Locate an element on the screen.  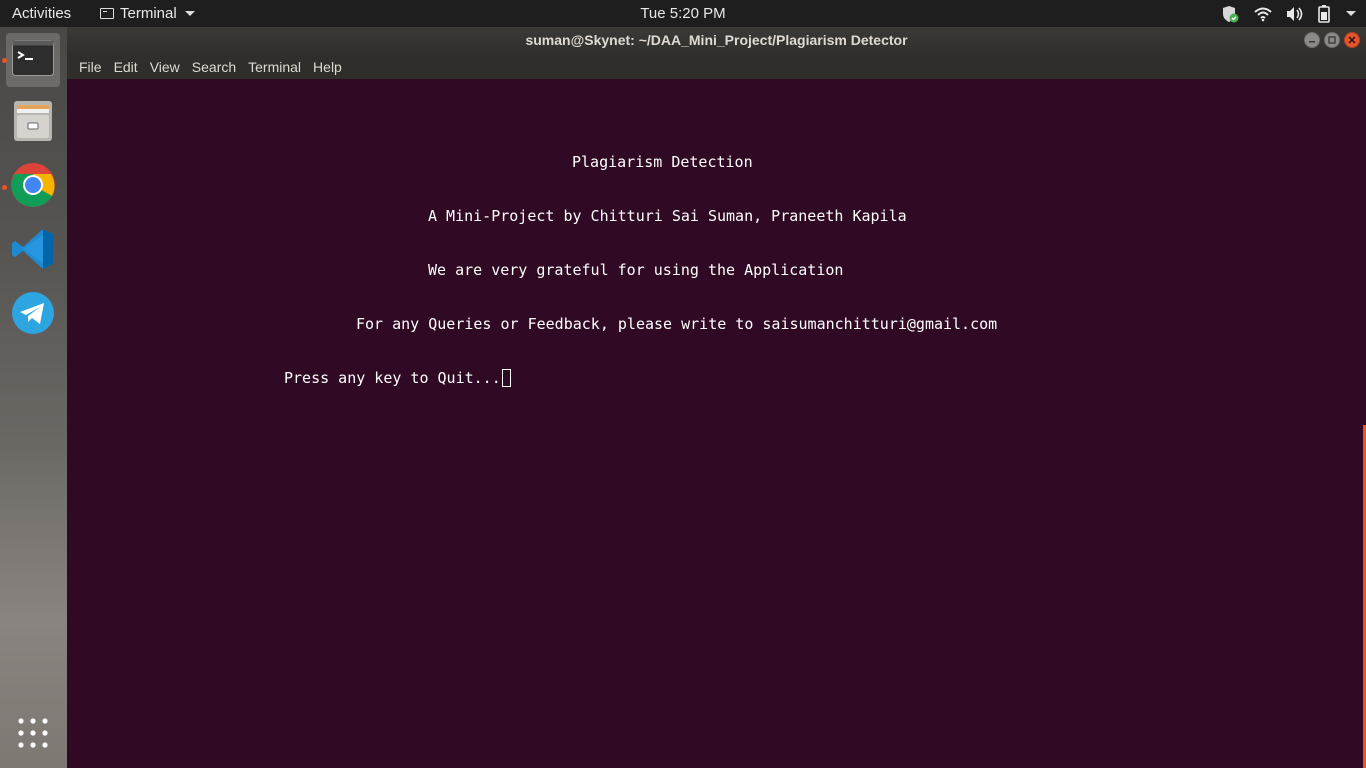
menu-bar: File Edit View Search Terminal Help is located at coordinates (716, 66).